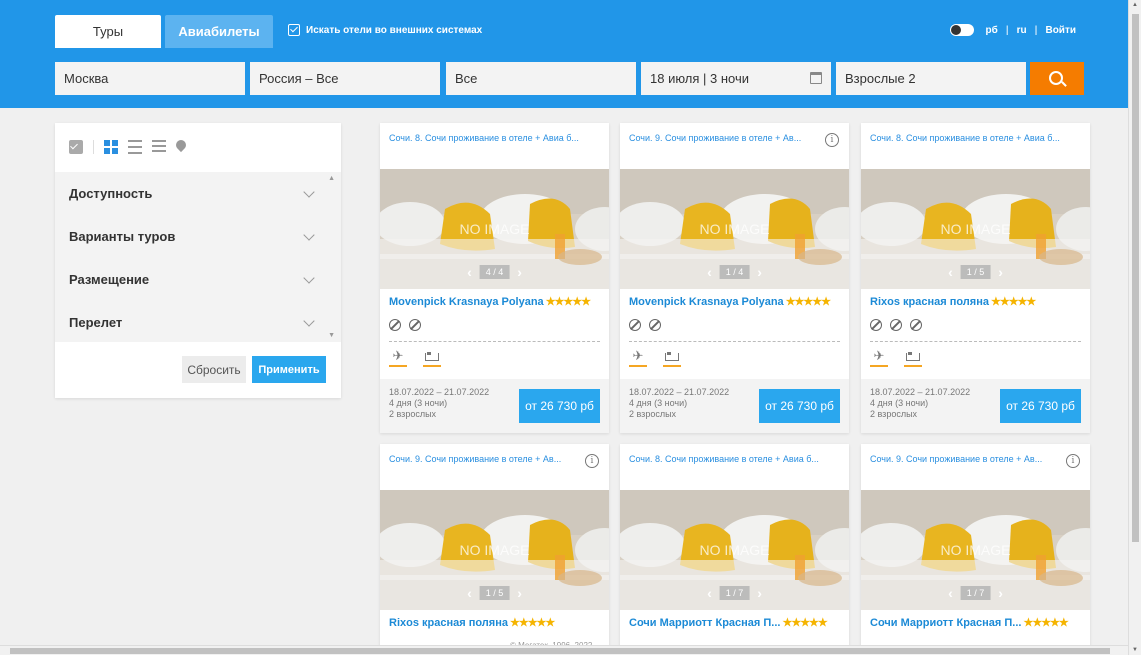 Image resolution: width=1141 pixels, height=655 pixels. I want to click on map-pin-icon, so click(181, 147).